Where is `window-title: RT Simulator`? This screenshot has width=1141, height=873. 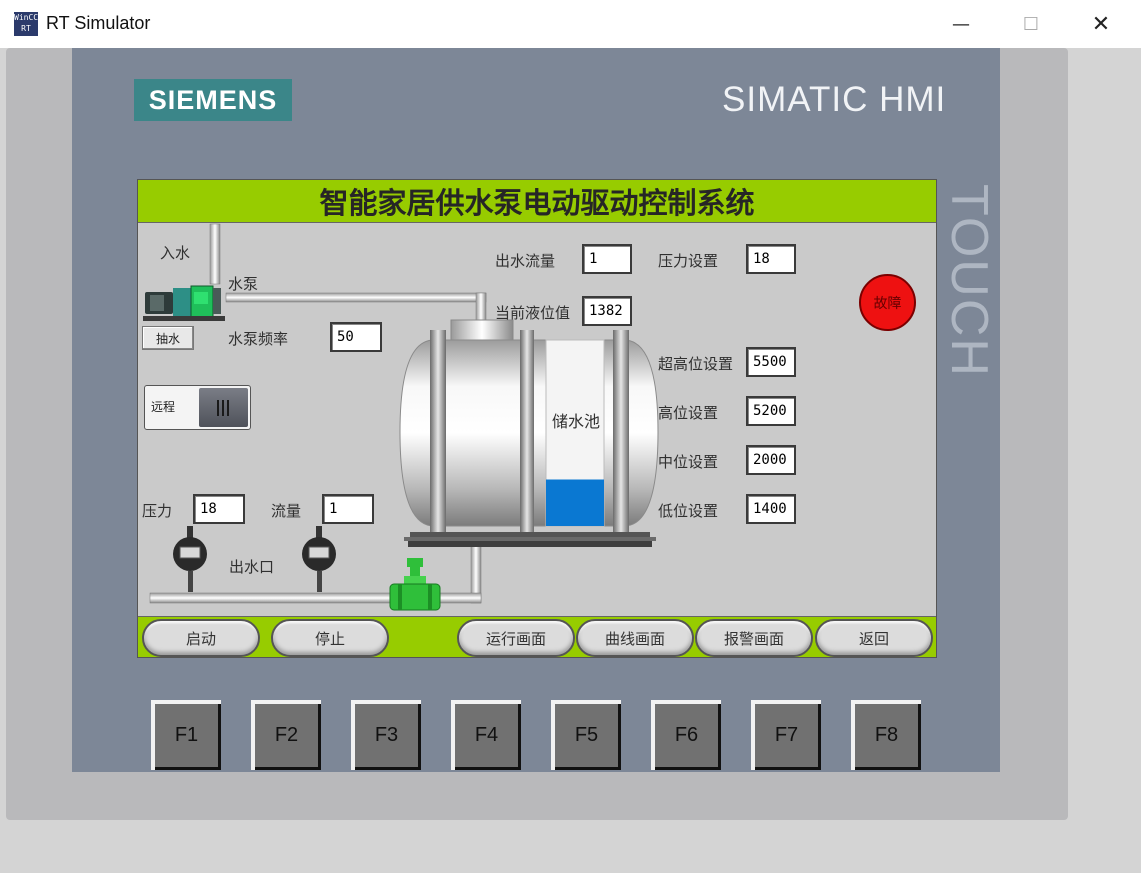
window-title: RT Simulator is located at coordinates (98, 23).